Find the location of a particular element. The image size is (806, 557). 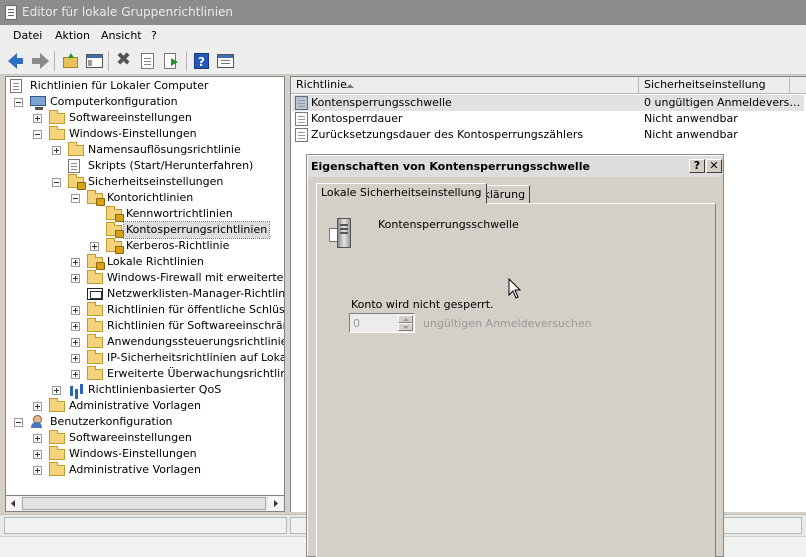

tree-item: Netzwerklisten-Manager-Richtlinien is located at coordinates (145, 294).